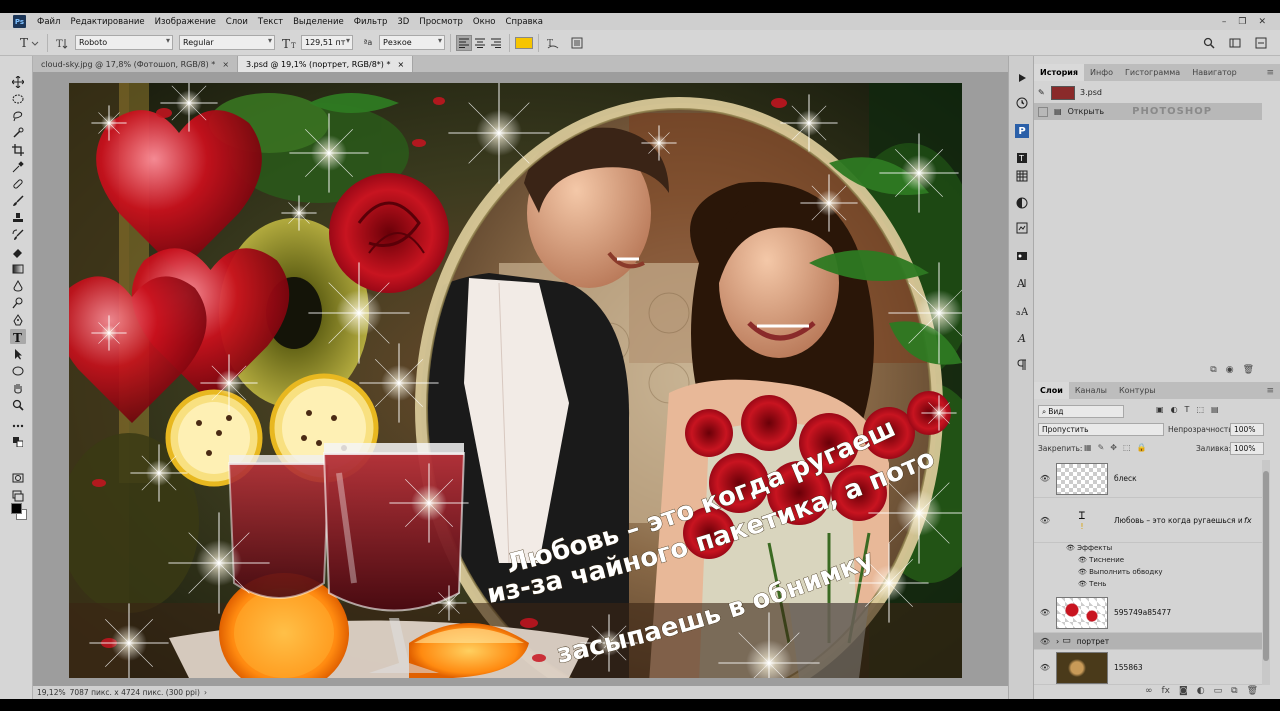 The image size is (1280, 711). What do you see at coordinates (403, 22) in the screenshot?
I see `menu-3d: 3D` at bounding box center [403, 22].